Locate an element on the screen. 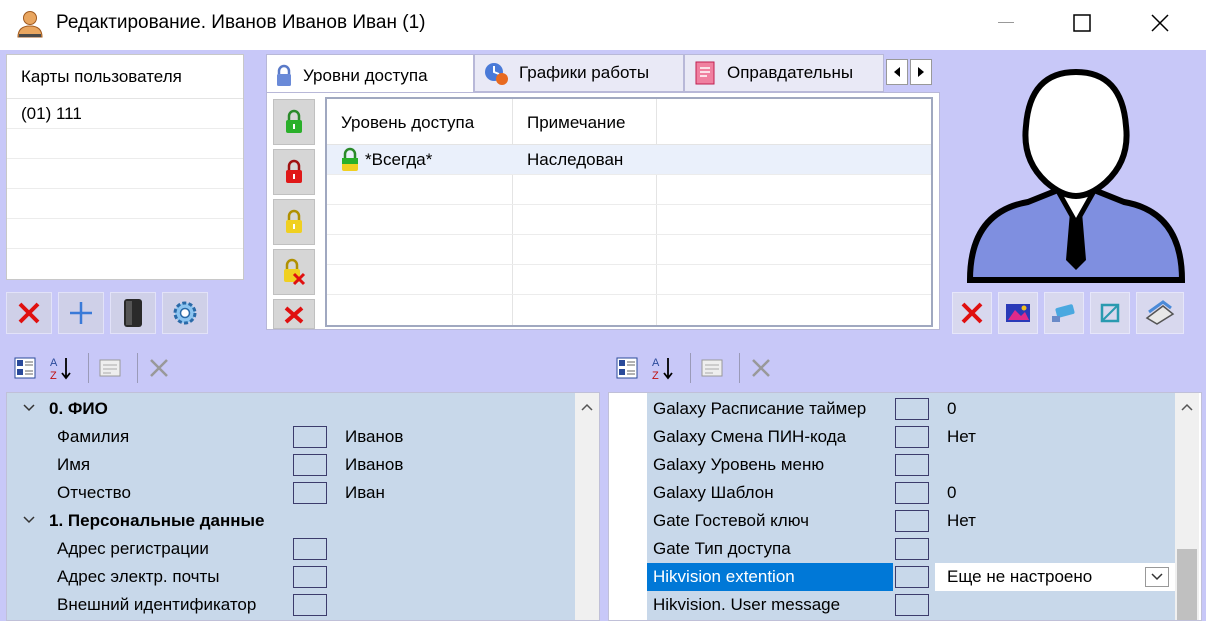  property-row: Galaxy Шаблон 0 is located at coordinates (905, 493).